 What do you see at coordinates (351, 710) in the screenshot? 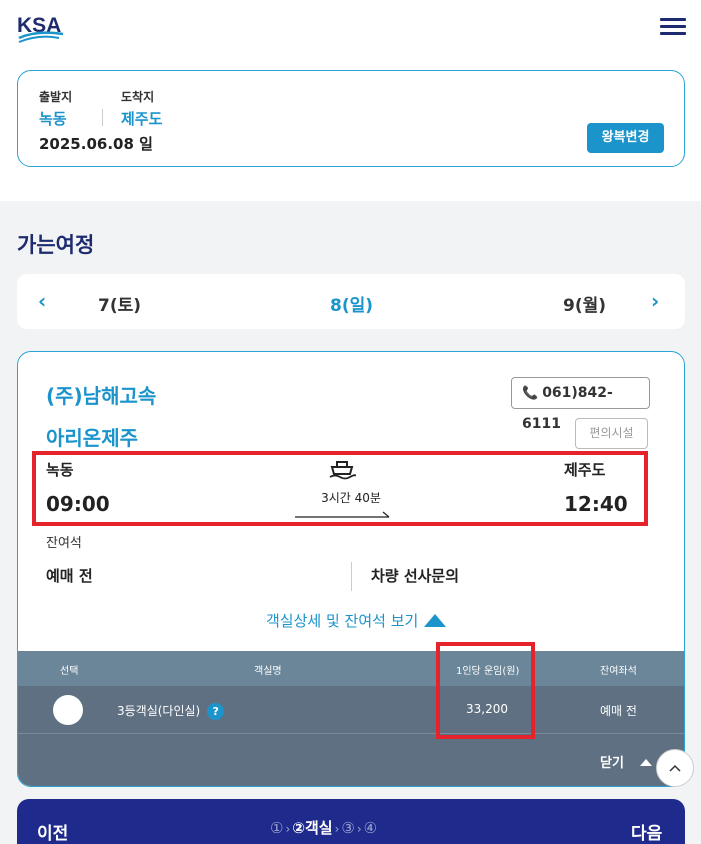
I see `table-row: 3등객실(다인실)? 33,200 예매 전` at bounding box center [351, 710].